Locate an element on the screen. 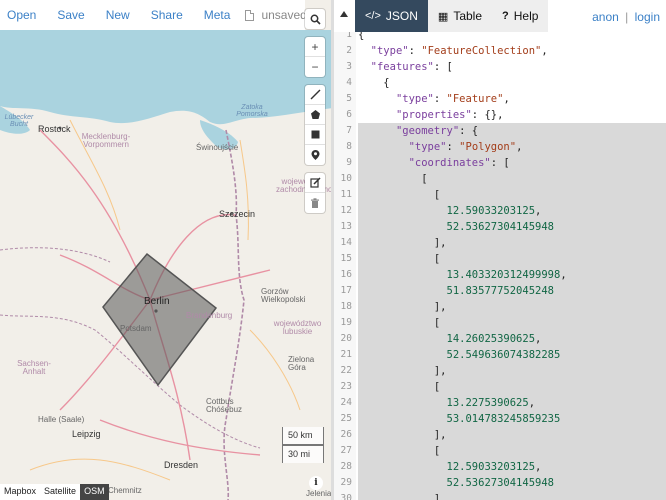  code-text: ], is located at coordinates (402, 243).